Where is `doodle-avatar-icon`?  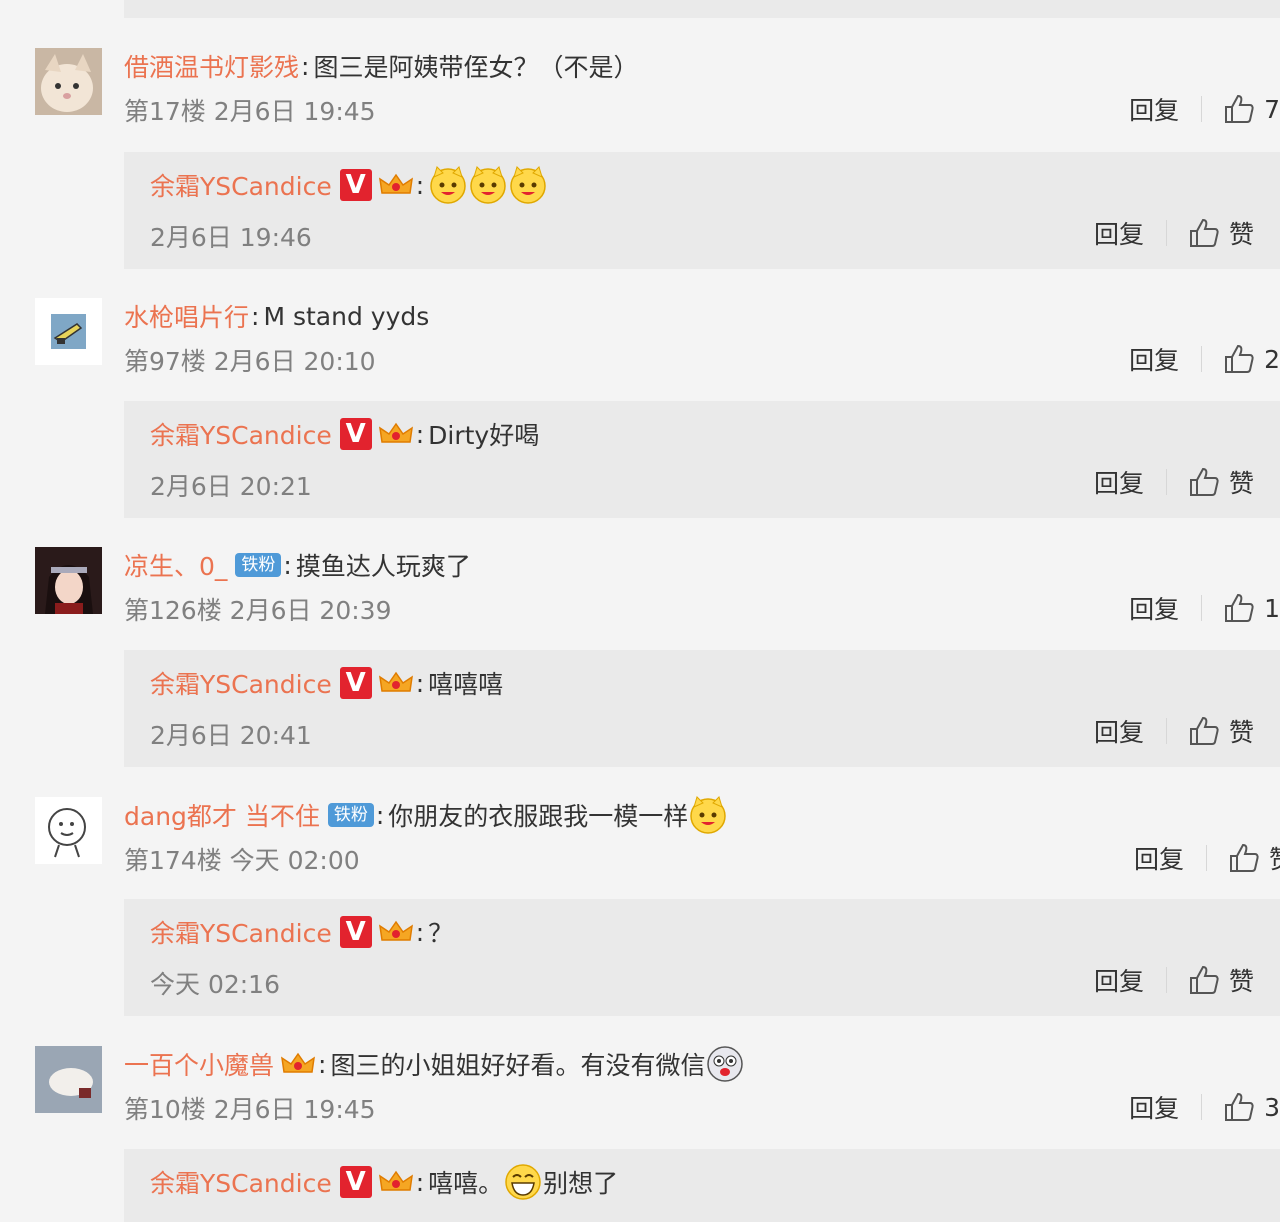 doodle-avatar-icon is located at coordinates (68, 830).